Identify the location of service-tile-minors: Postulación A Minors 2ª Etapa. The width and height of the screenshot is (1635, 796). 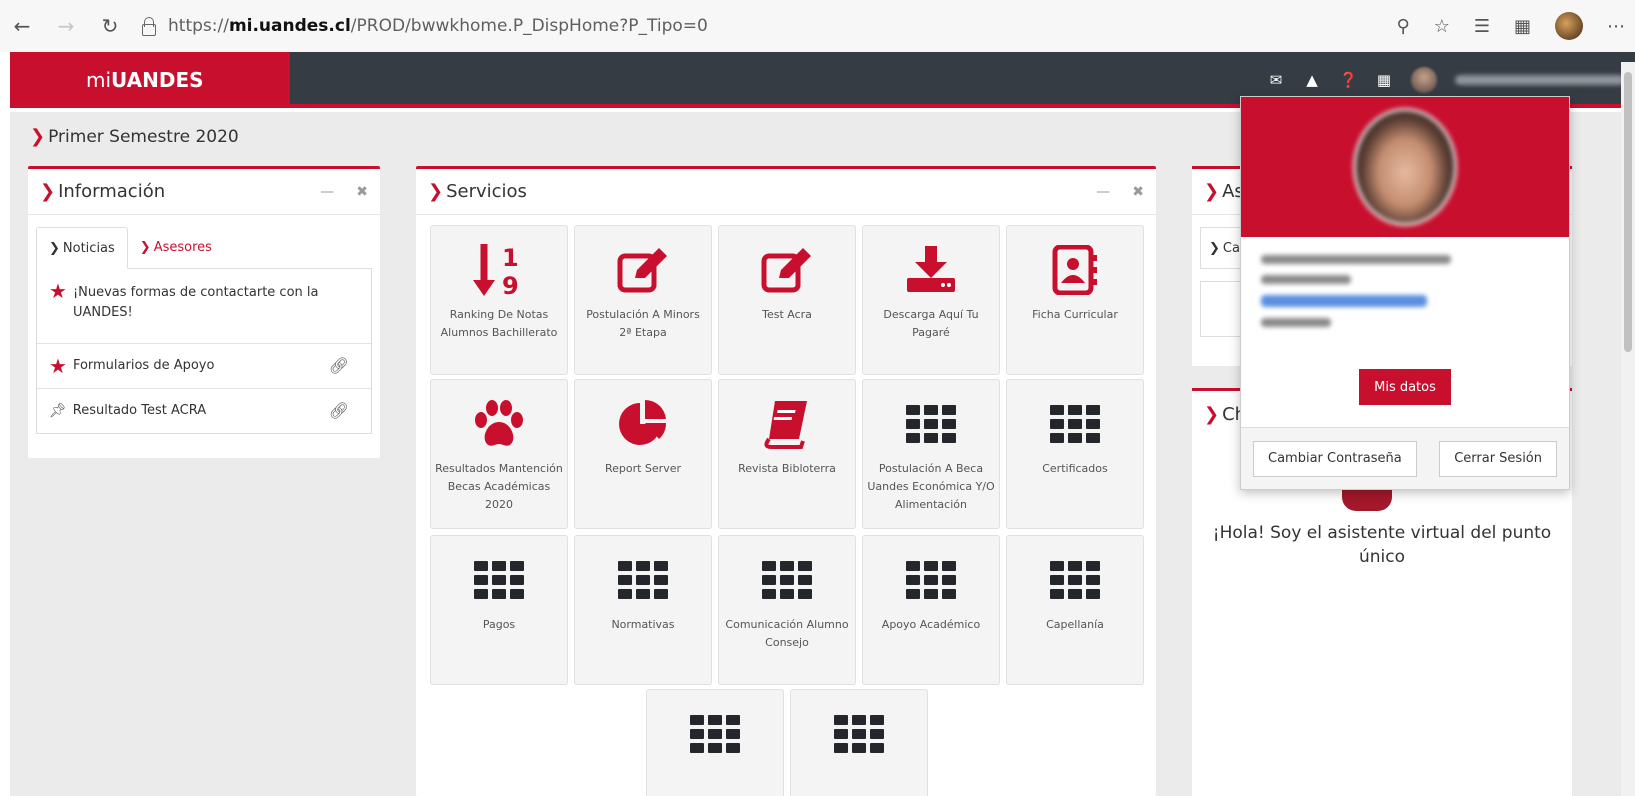
(643, 300).